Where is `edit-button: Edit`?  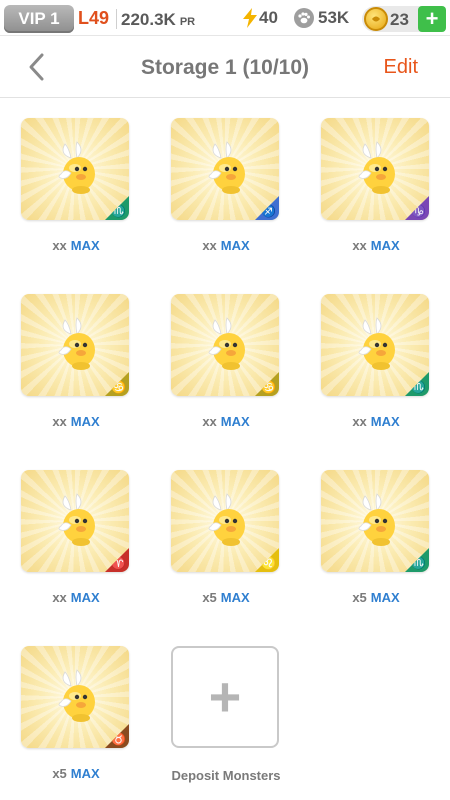 edit-button: Edit is located at coordinates (401, 67).